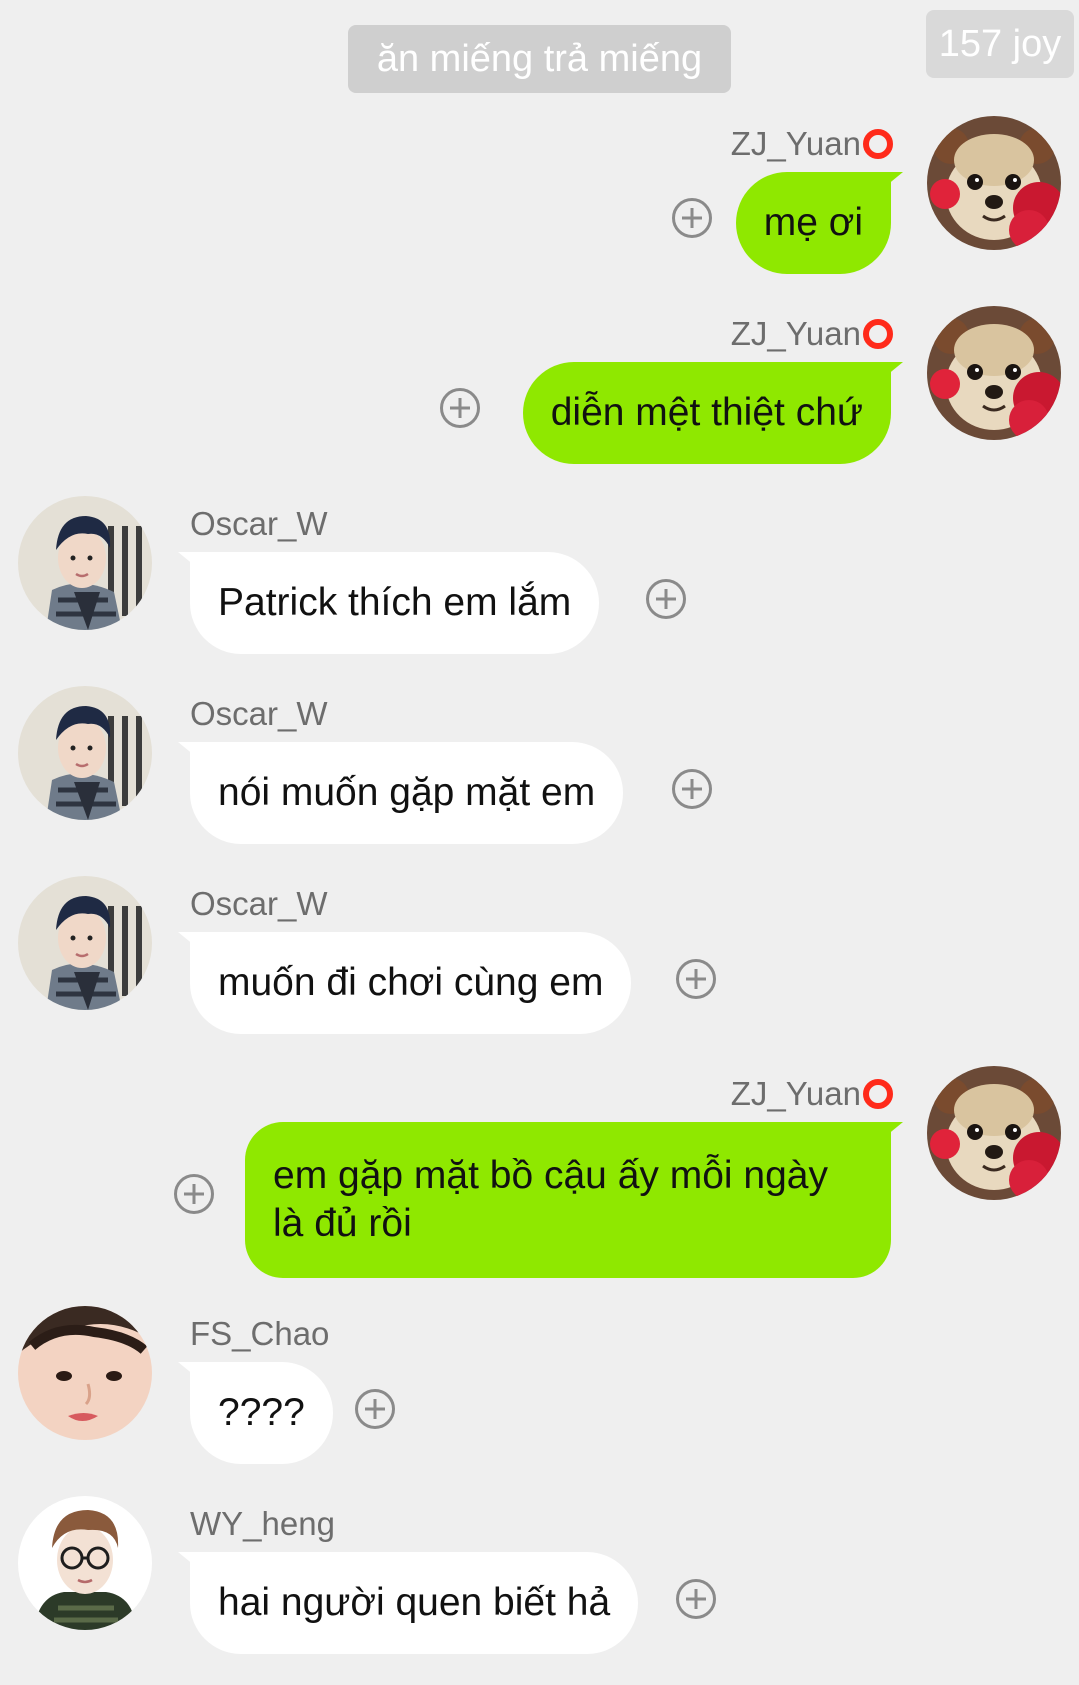 This screenshot has width=1079, height=1685. Describe the element at coordinates (400, 793) in the screenshot. I see `message-bubble: nói muốn gặp mặt em` at that location.